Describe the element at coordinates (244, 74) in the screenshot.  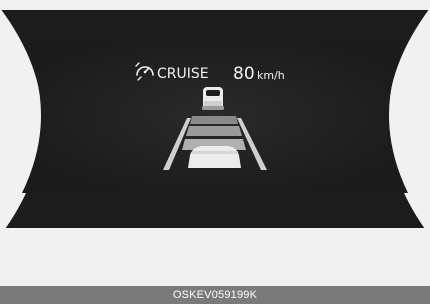
I see `set-speed-value: 80` at that location.